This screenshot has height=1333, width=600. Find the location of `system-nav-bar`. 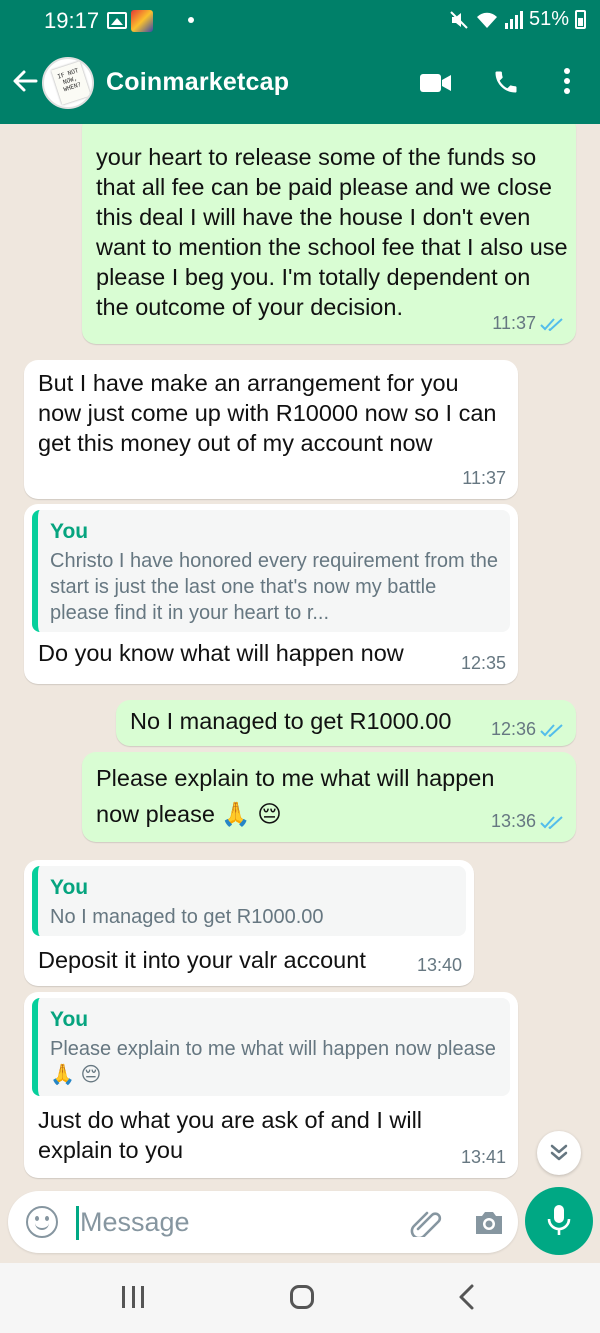

system-nav-bar is located at coordinates (300, 1298).